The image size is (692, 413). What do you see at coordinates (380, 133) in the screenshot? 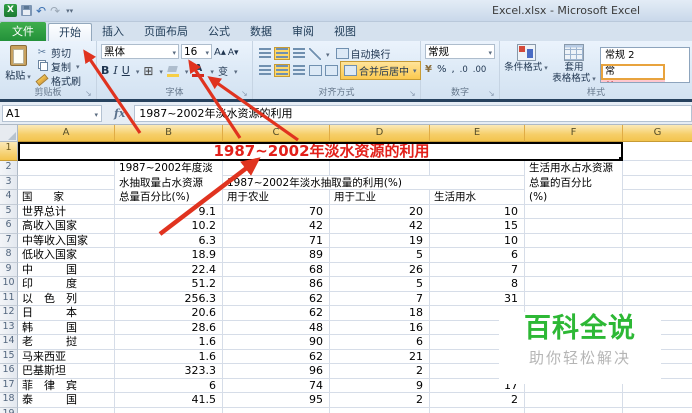
I see `column-header-D: D` at bounding box center [380, 133].